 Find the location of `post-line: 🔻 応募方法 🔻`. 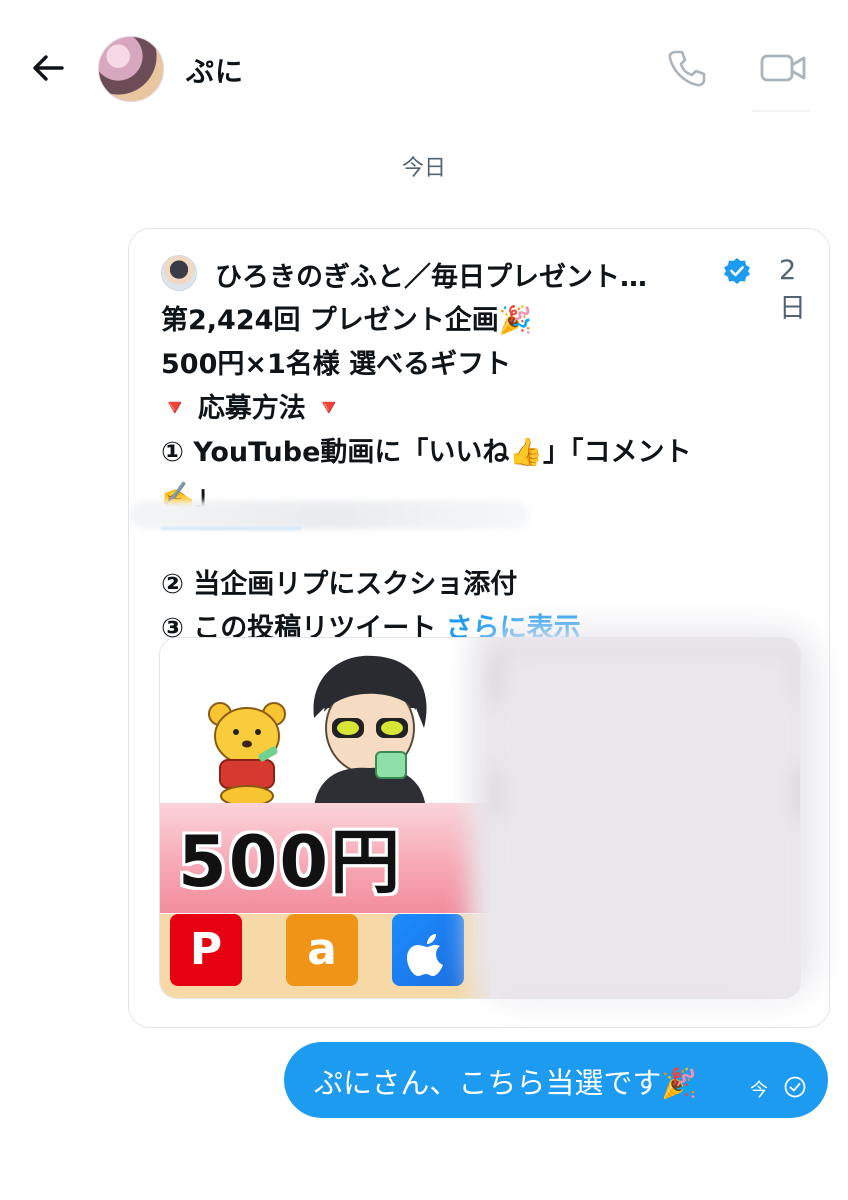

post-line: 🔻 応募方法 🔻 is located at coordinates (481, 409).